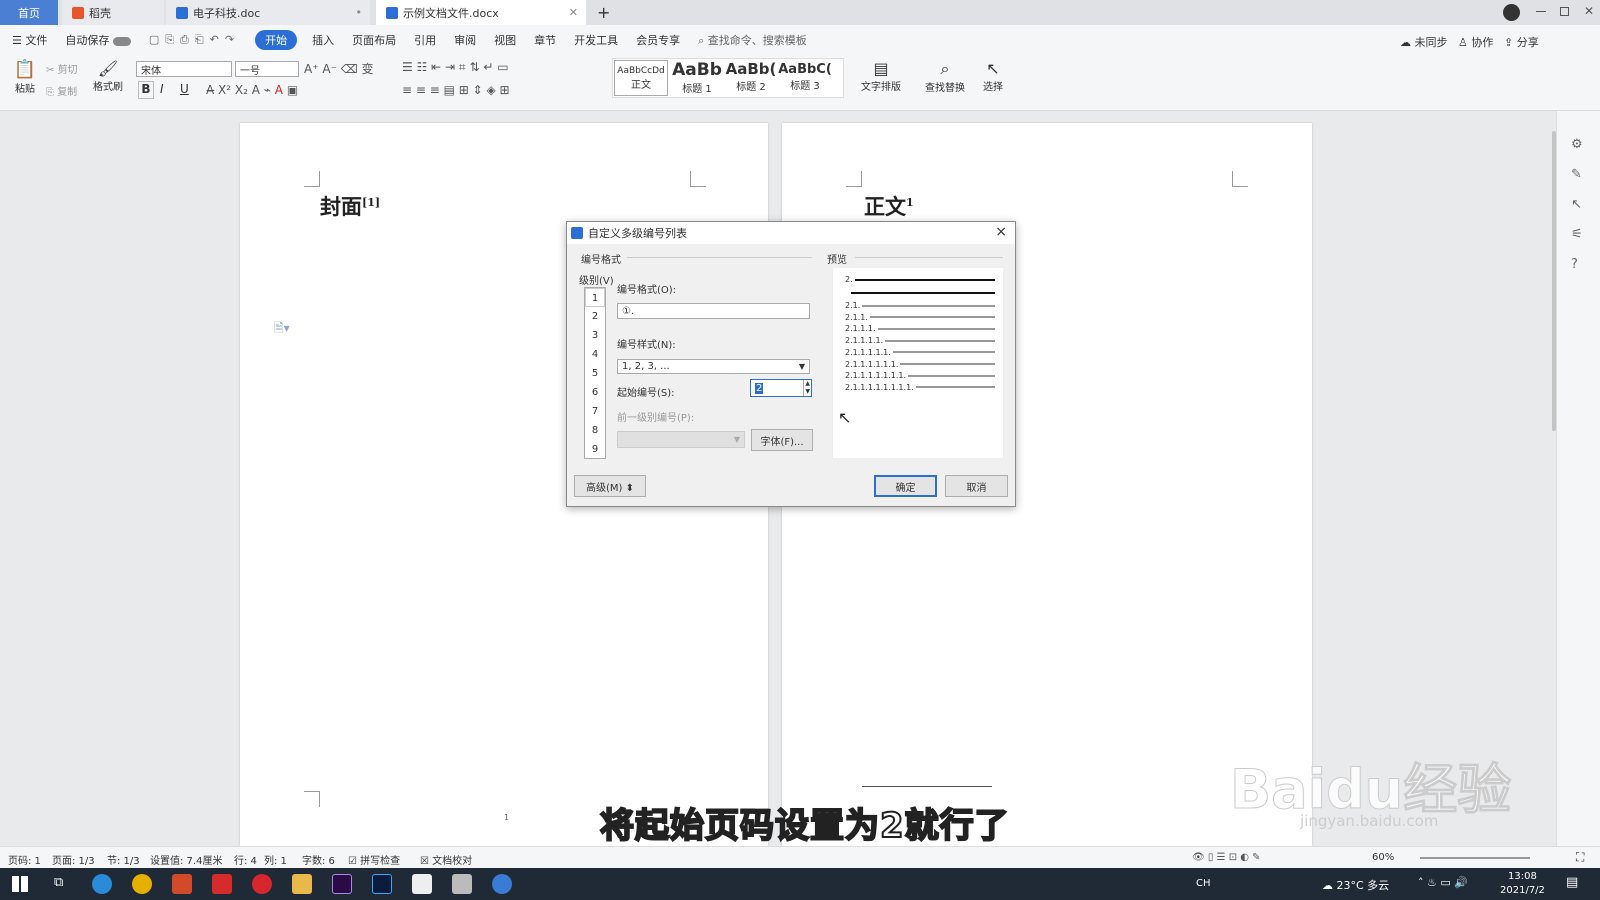 This screenshot has width=1600, height=900. Describe the element at coordinates (29, 12) in the screenshot. I see `tab-home: 首页` at that location.